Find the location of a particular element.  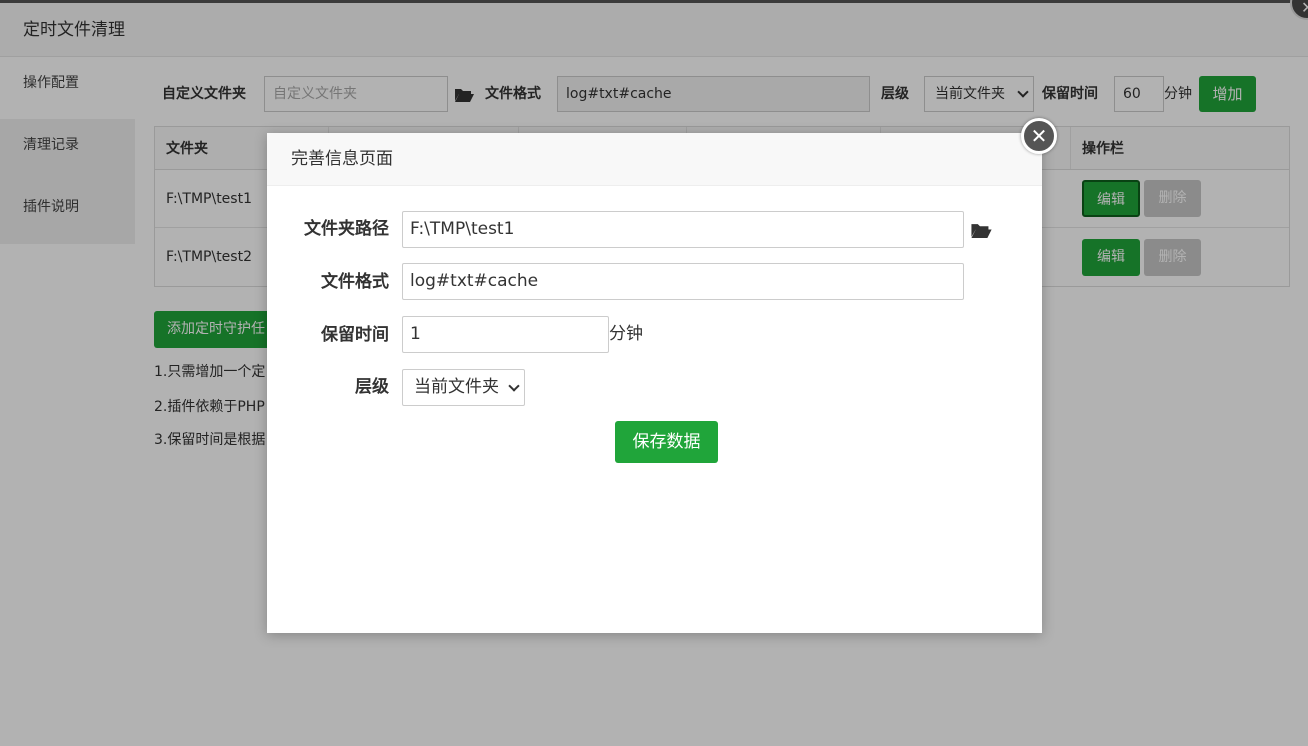

level-select: 当前文件夹 is located at coordinates (463, 387).